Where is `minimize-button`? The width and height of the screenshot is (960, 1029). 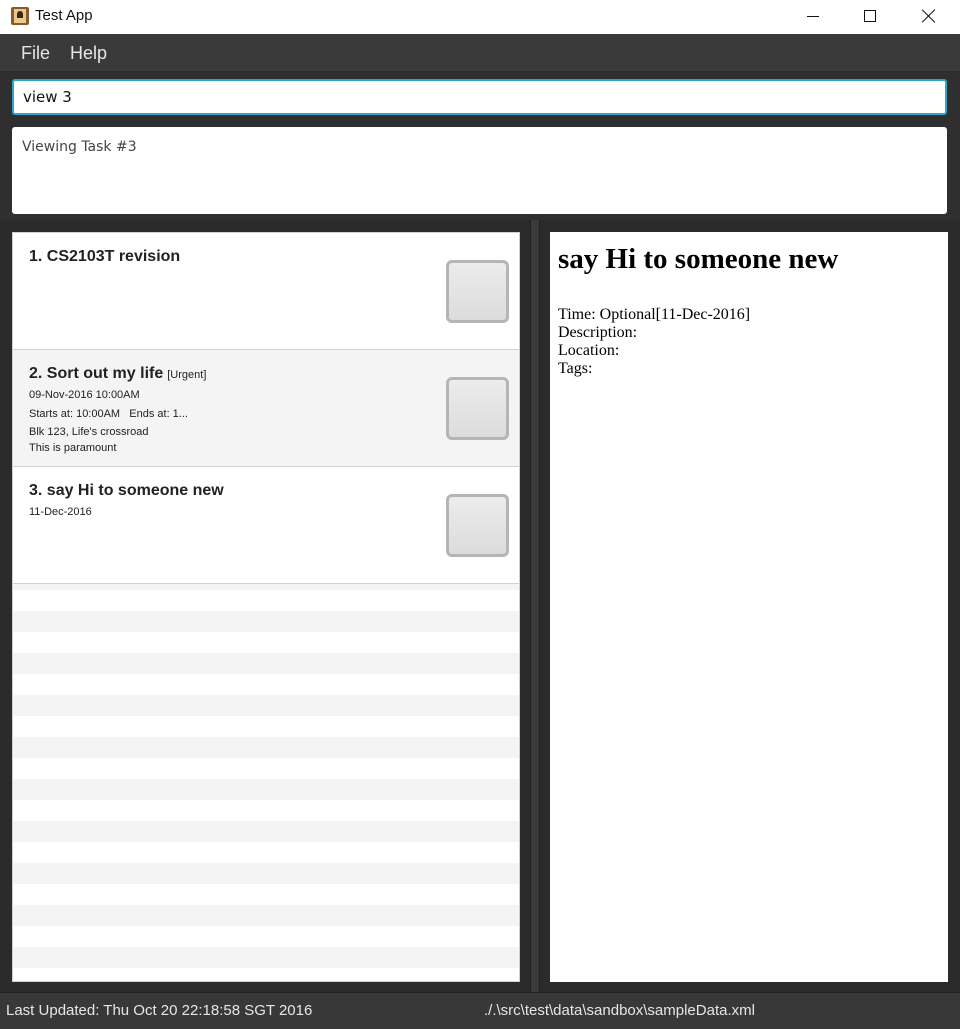
minimize-button is located at coordinates (813, 16).